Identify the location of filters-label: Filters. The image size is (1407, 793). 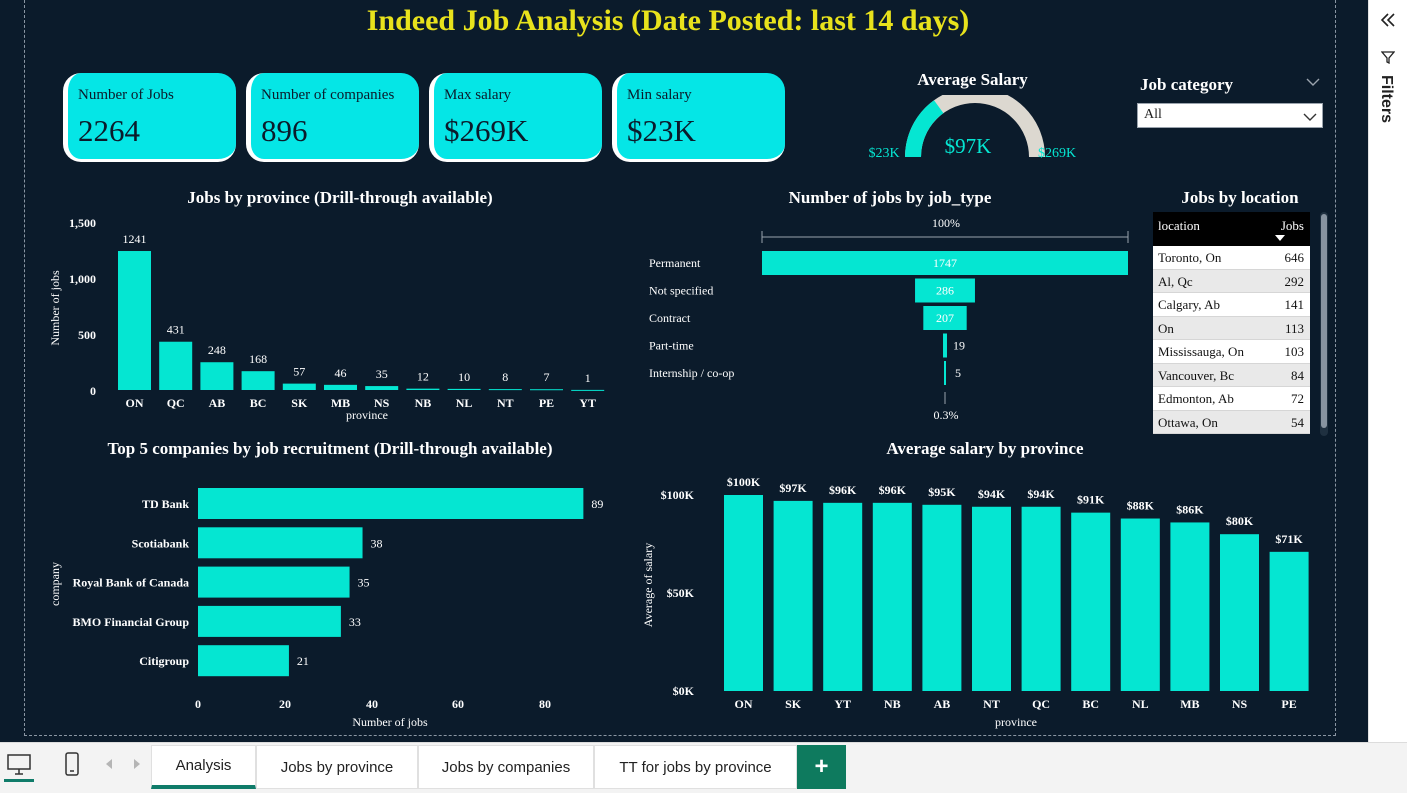
(1386, 99).